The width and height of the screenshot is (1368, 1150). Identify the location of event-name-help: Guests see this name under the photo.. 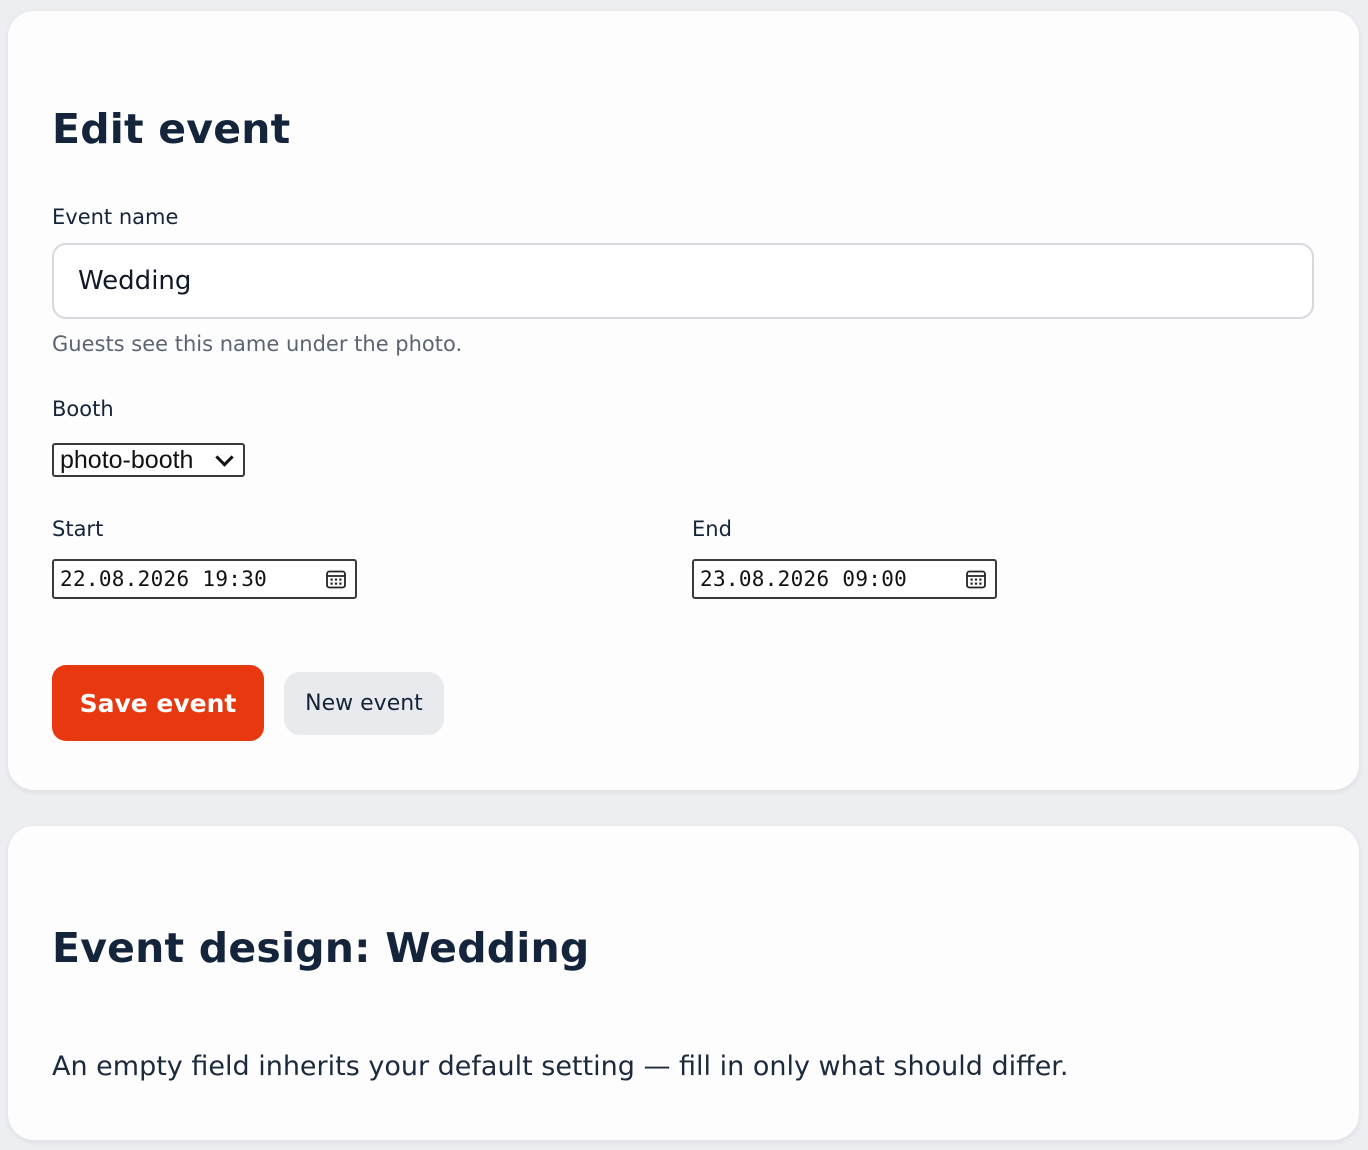
(257, 344).